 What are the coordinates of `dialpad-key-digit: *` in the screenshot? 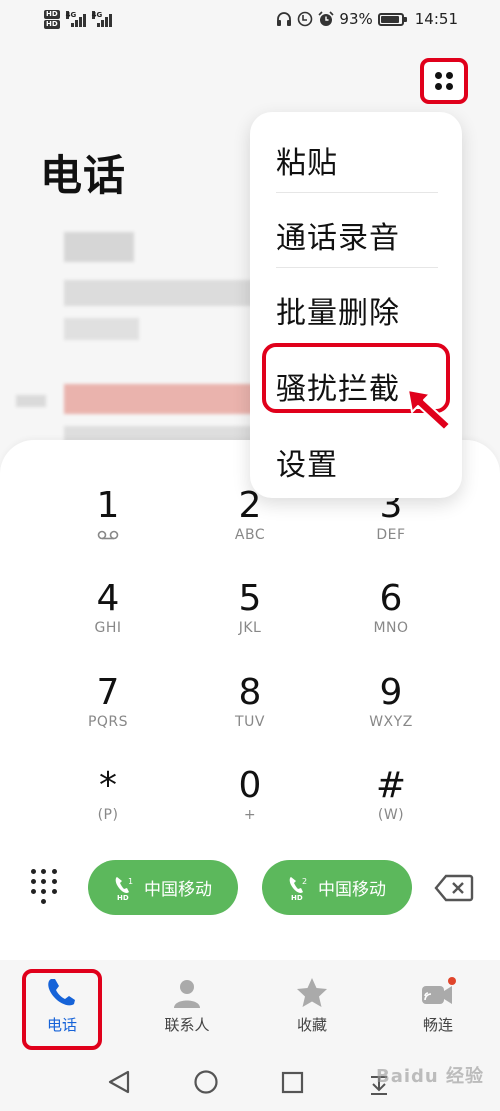 It's located at (108, 785).